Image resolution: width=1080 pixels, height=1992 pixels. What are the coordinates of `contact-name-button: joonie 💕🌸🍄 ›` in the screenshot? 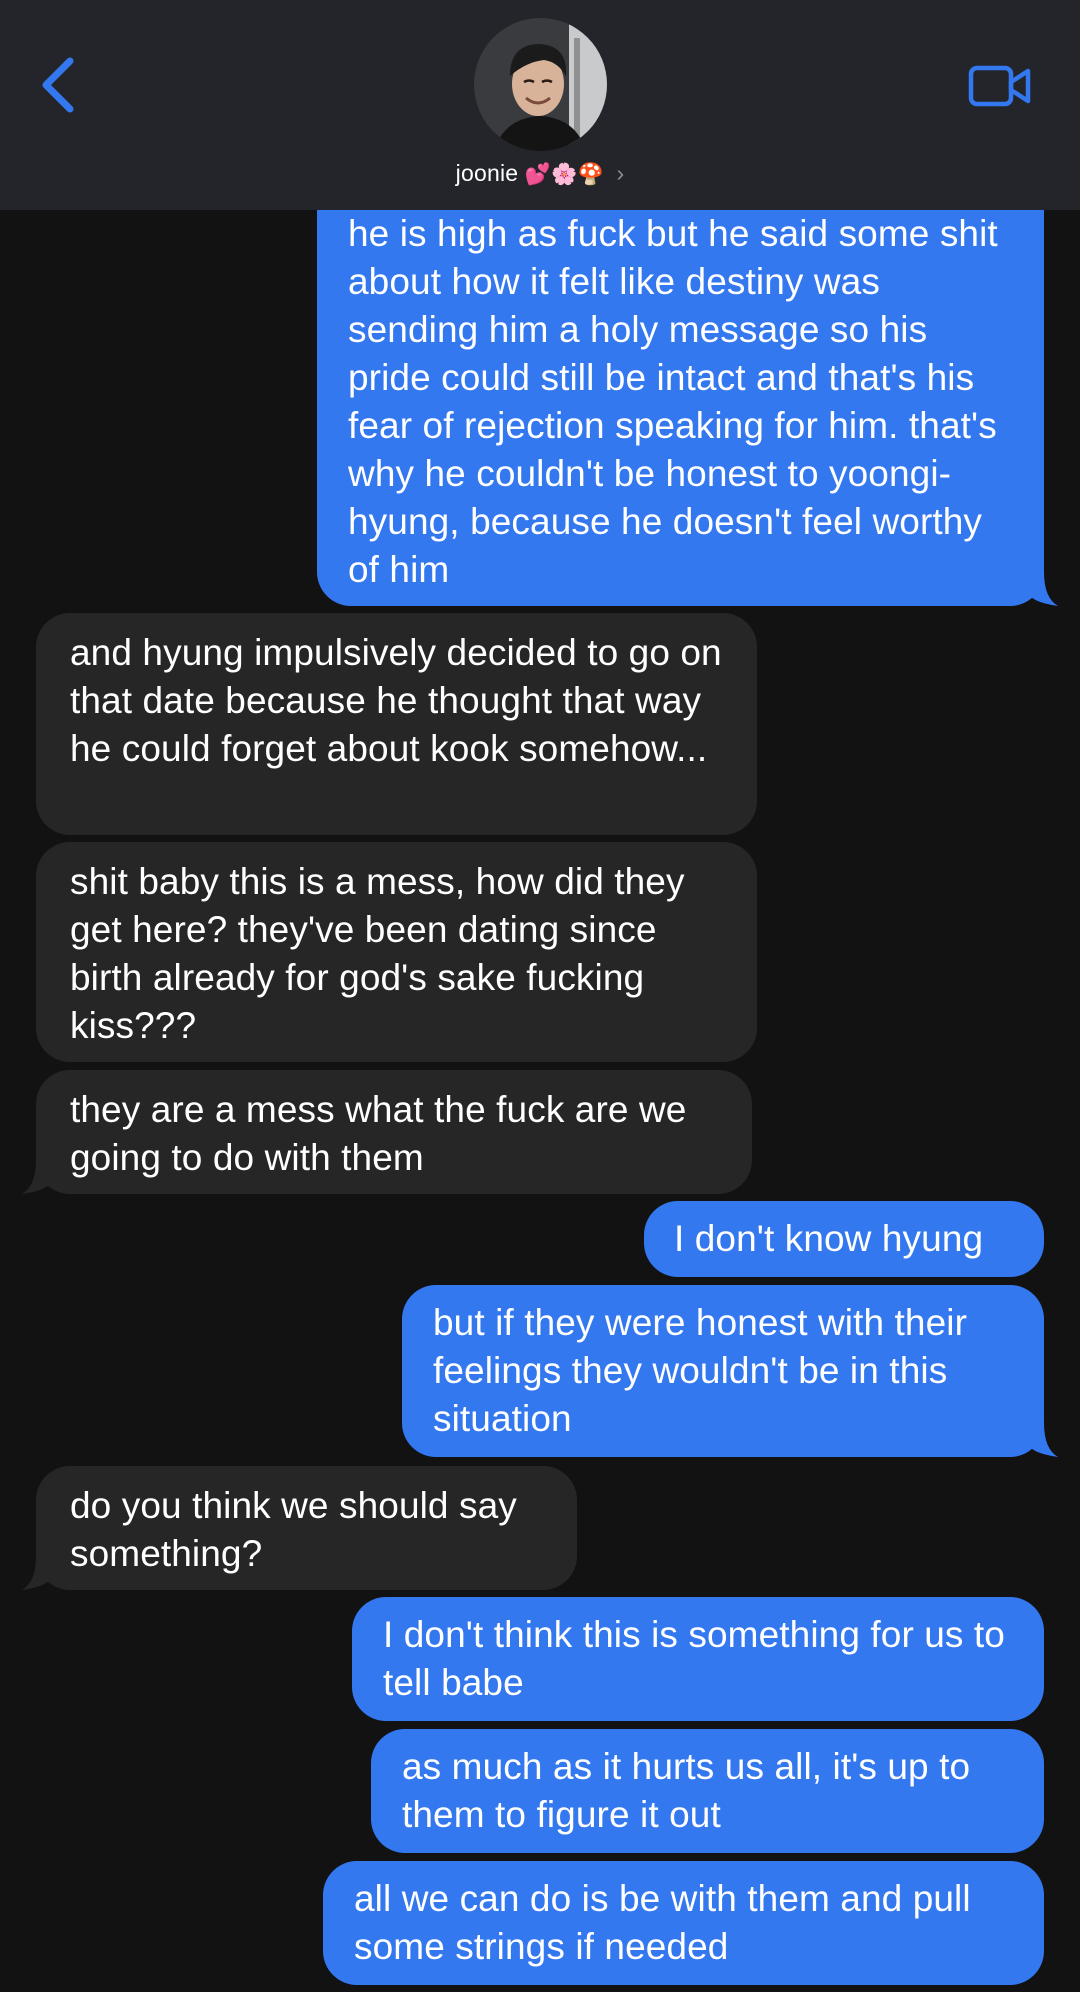 It's located at (540, 173).